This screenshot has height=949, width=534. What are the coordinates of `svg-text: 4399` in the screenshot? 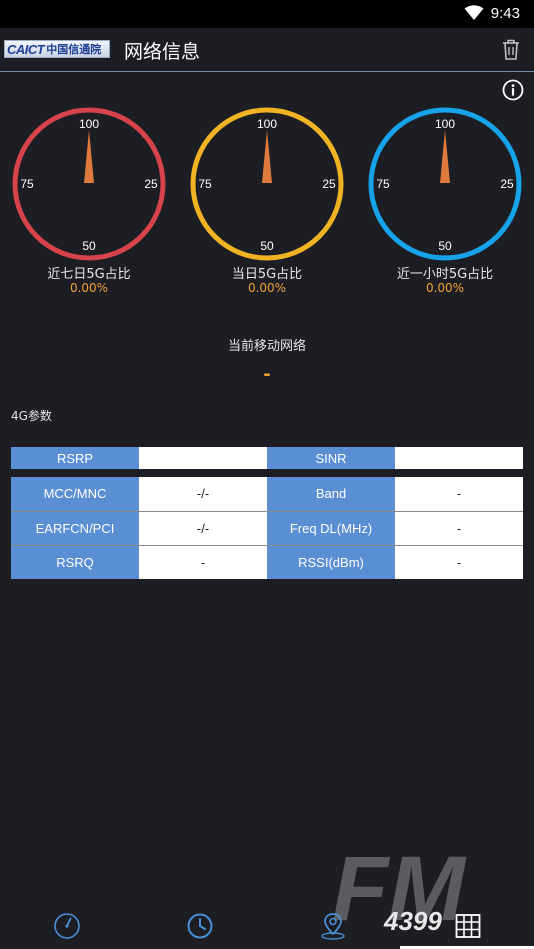 It's located at (412, 921).